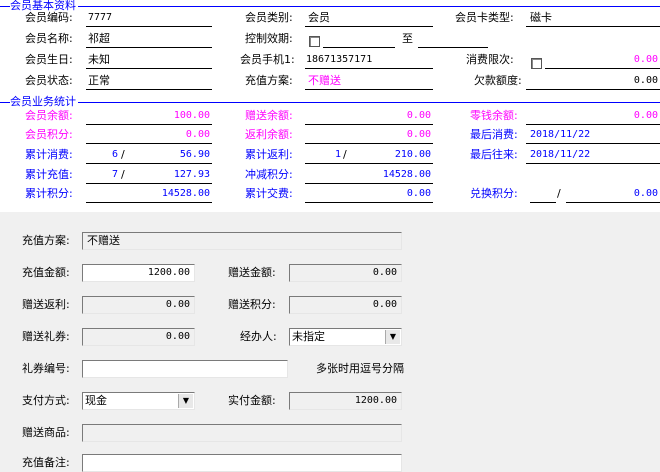 The height and width of the screenshot is (472, 660). What do you see at coordinates (46, 400) in the screenshot?
I see `pay-method-label: 支付方式:` at bounding box center [46, 400].